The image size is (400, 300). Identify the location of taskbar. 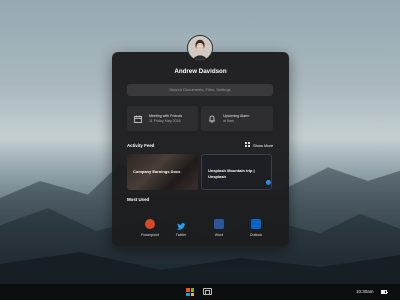
(200, 292).